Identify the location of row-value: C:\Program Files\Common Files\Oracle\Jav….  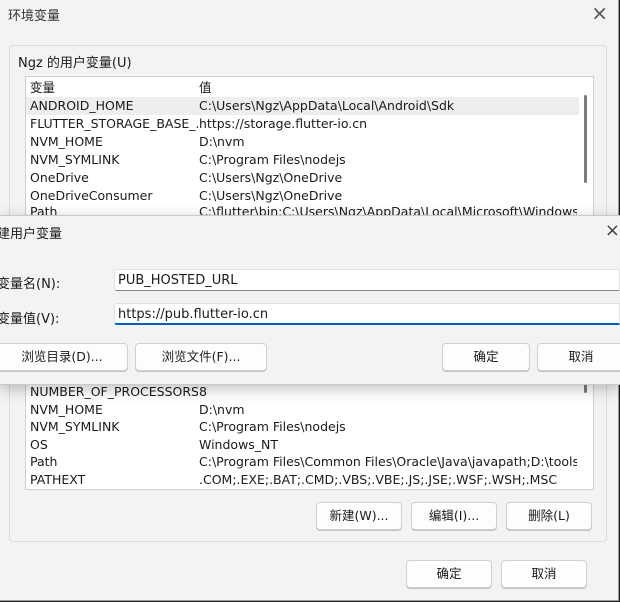
(388, 461).